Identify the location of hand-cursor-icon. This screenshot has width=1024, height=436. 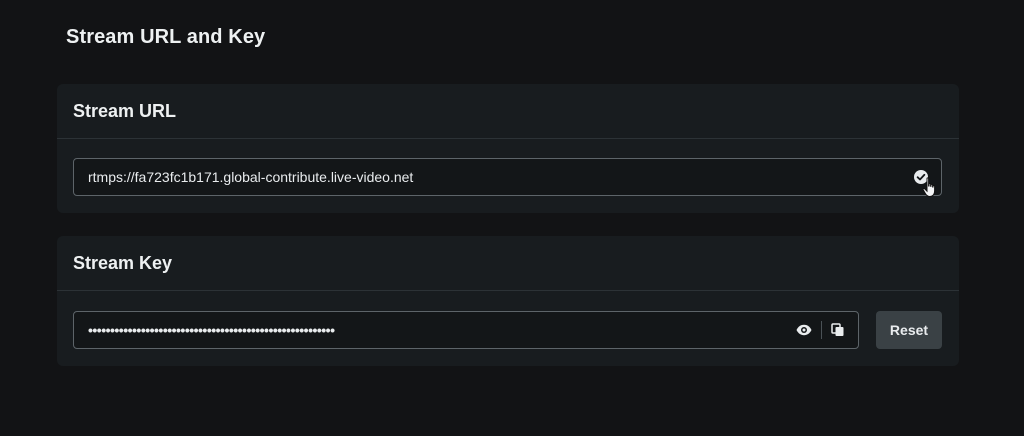
(930, 187).